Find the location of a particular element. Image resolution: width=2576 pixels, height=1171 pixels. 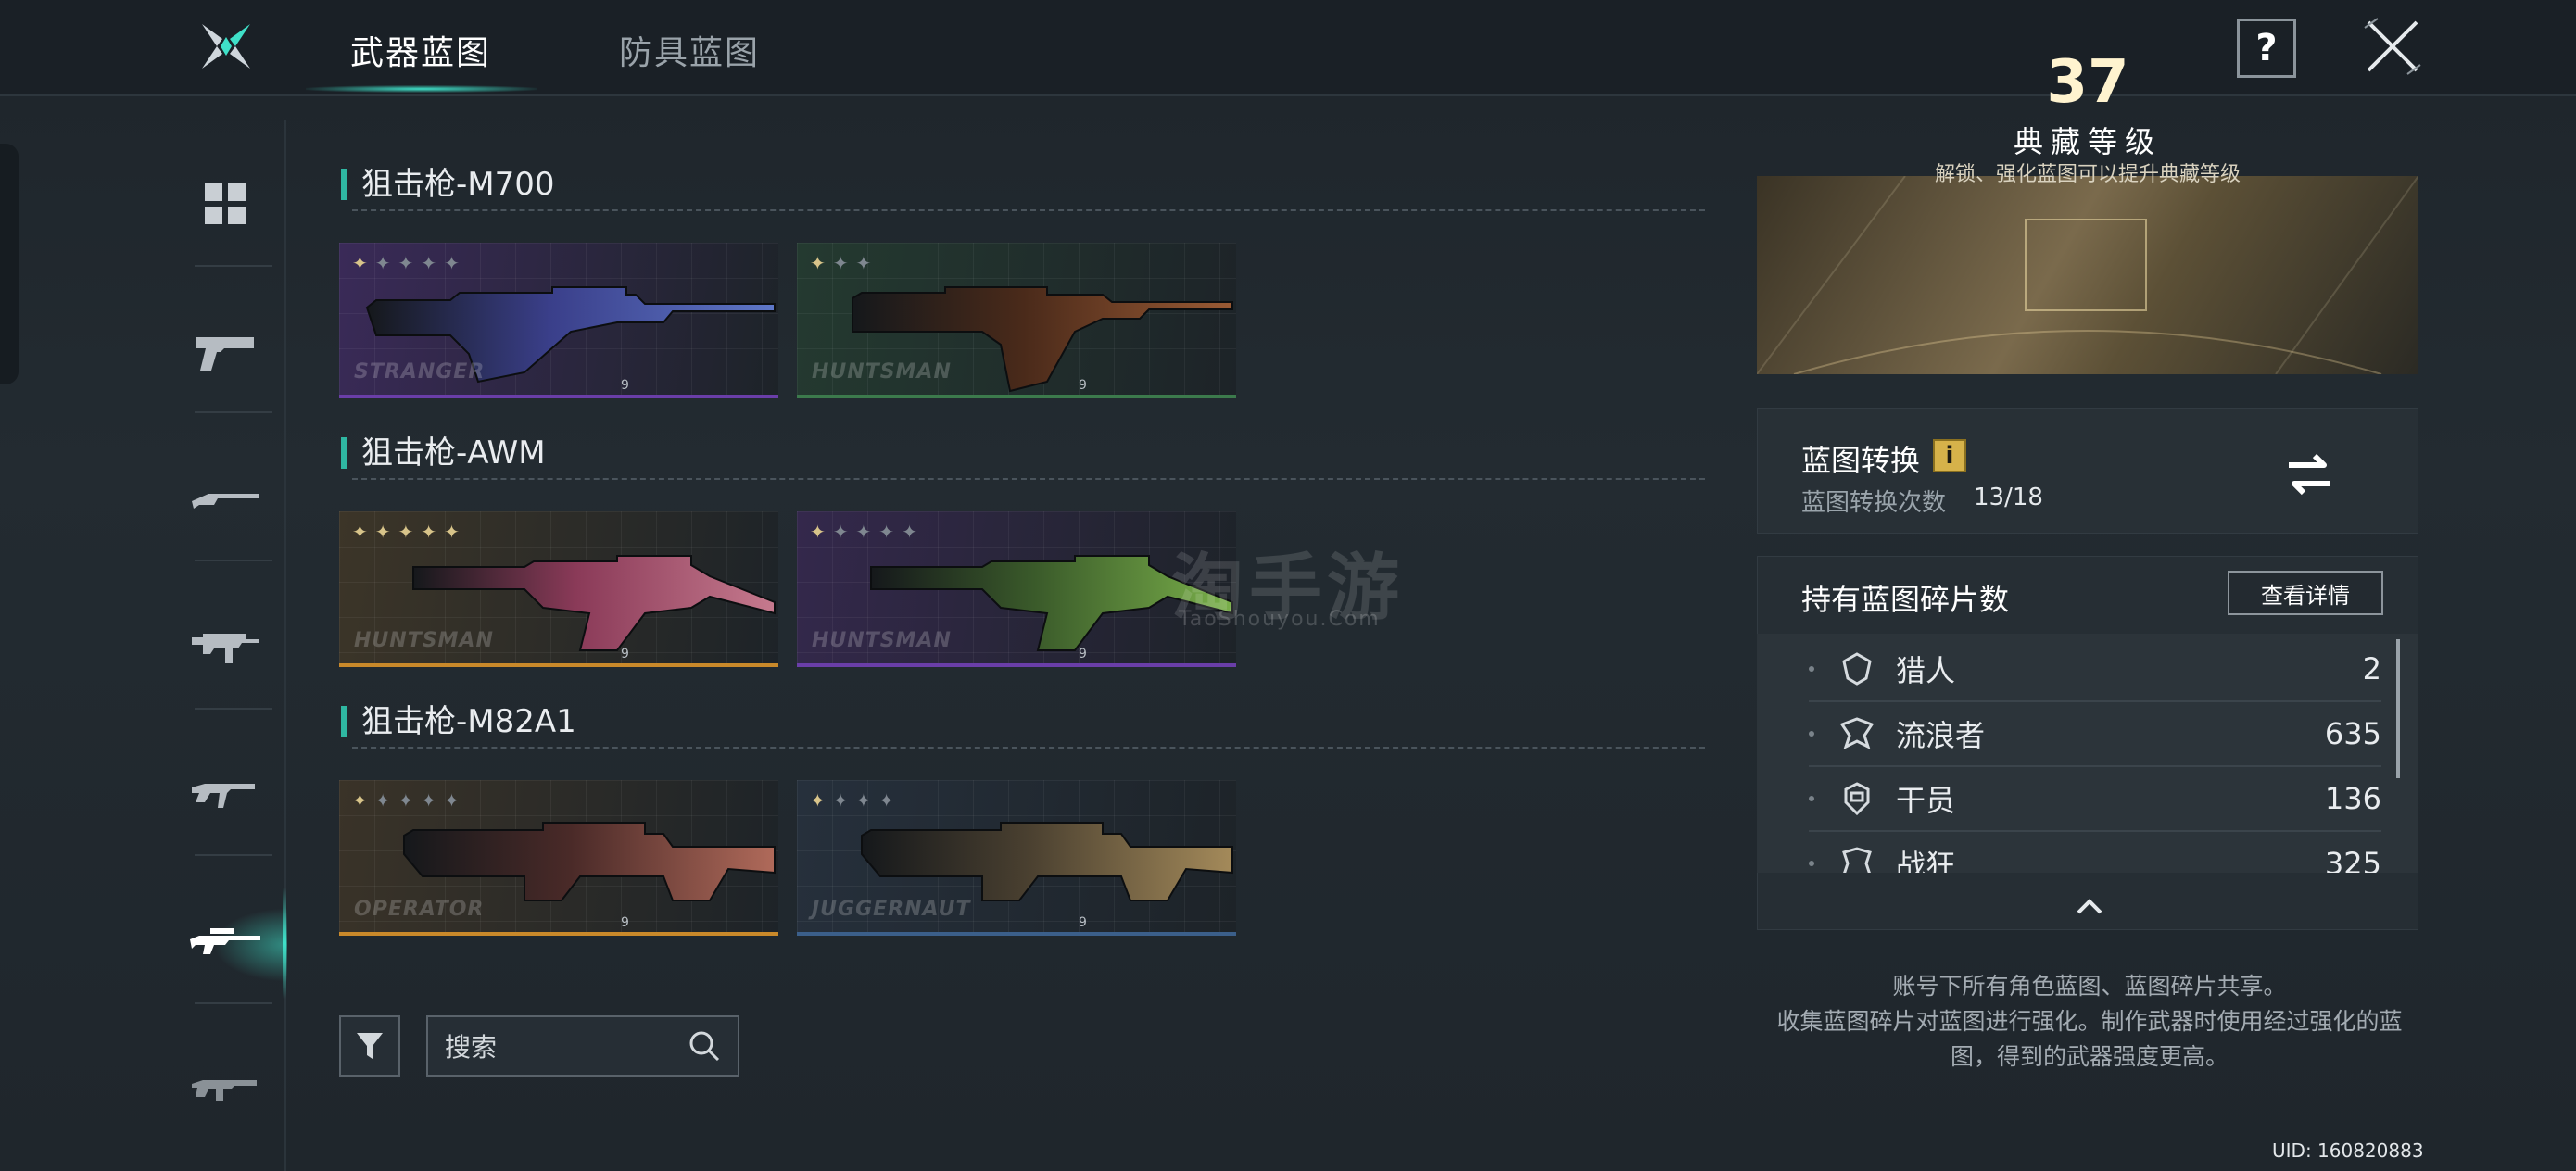

level-frame is located at coordinates (2086, 265).